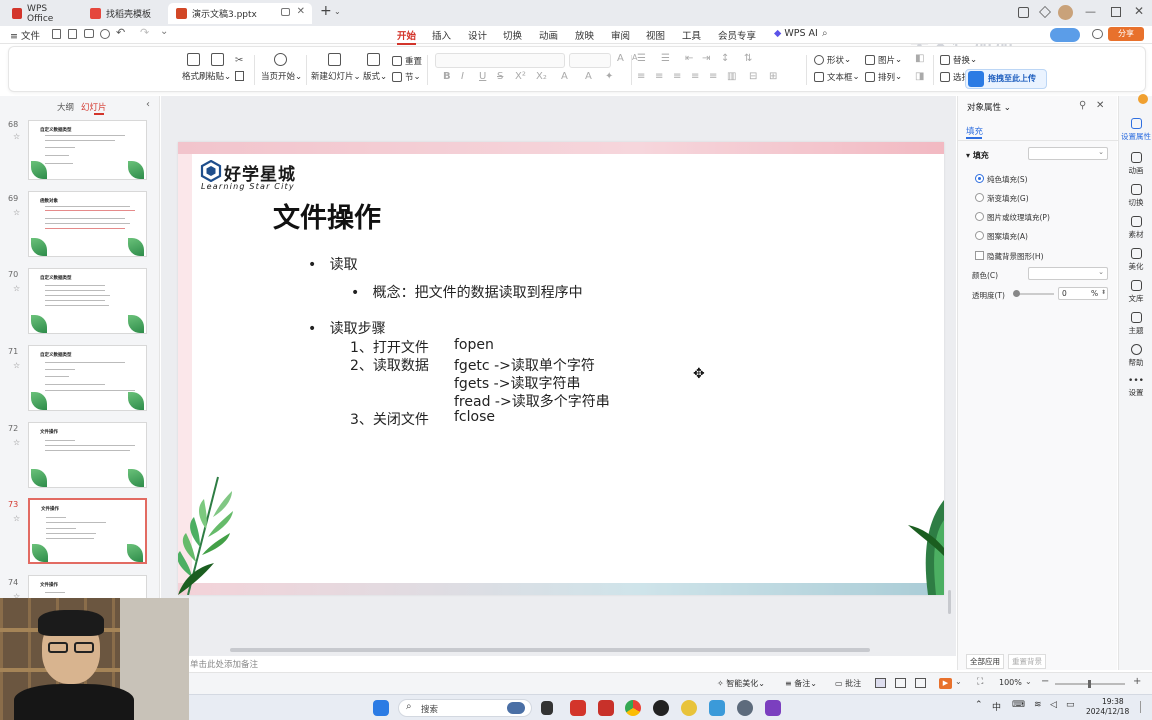 This screenshot has height=720, width=1152. Describe the element at coordinates (691, 35) in the screenshot. I see `menu-tools: 工具` at that location.